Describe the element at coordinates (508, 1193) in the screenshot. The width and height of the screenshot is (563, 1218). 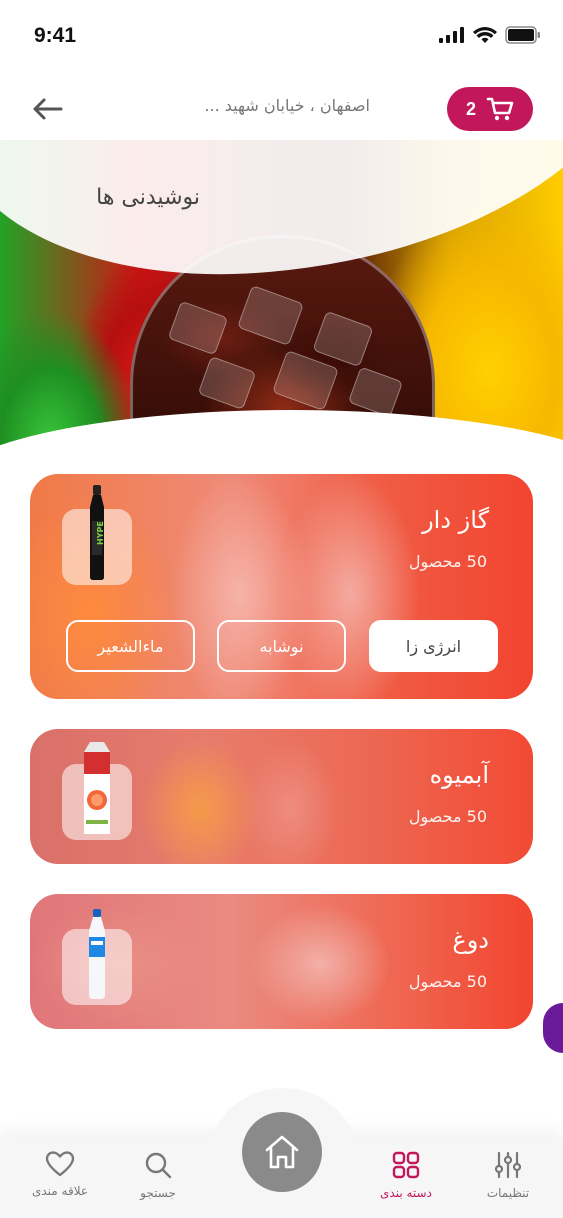
I see `nav-label: تنظیمات` at that location.